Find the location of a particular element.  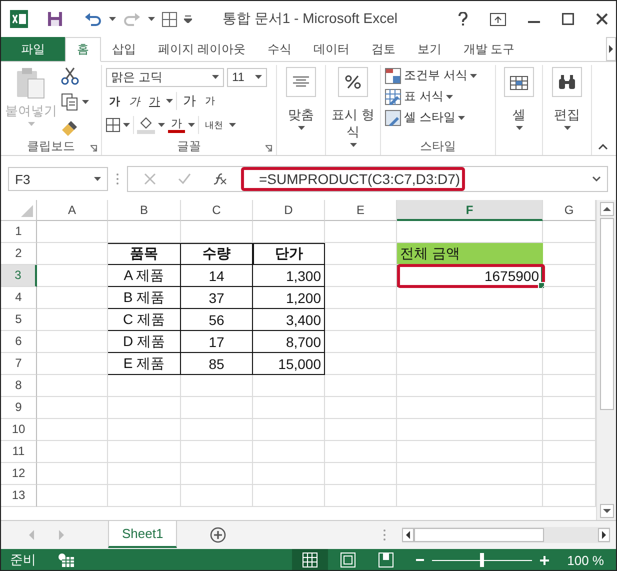

row-header: 11 is located at coordinates (19, 452).